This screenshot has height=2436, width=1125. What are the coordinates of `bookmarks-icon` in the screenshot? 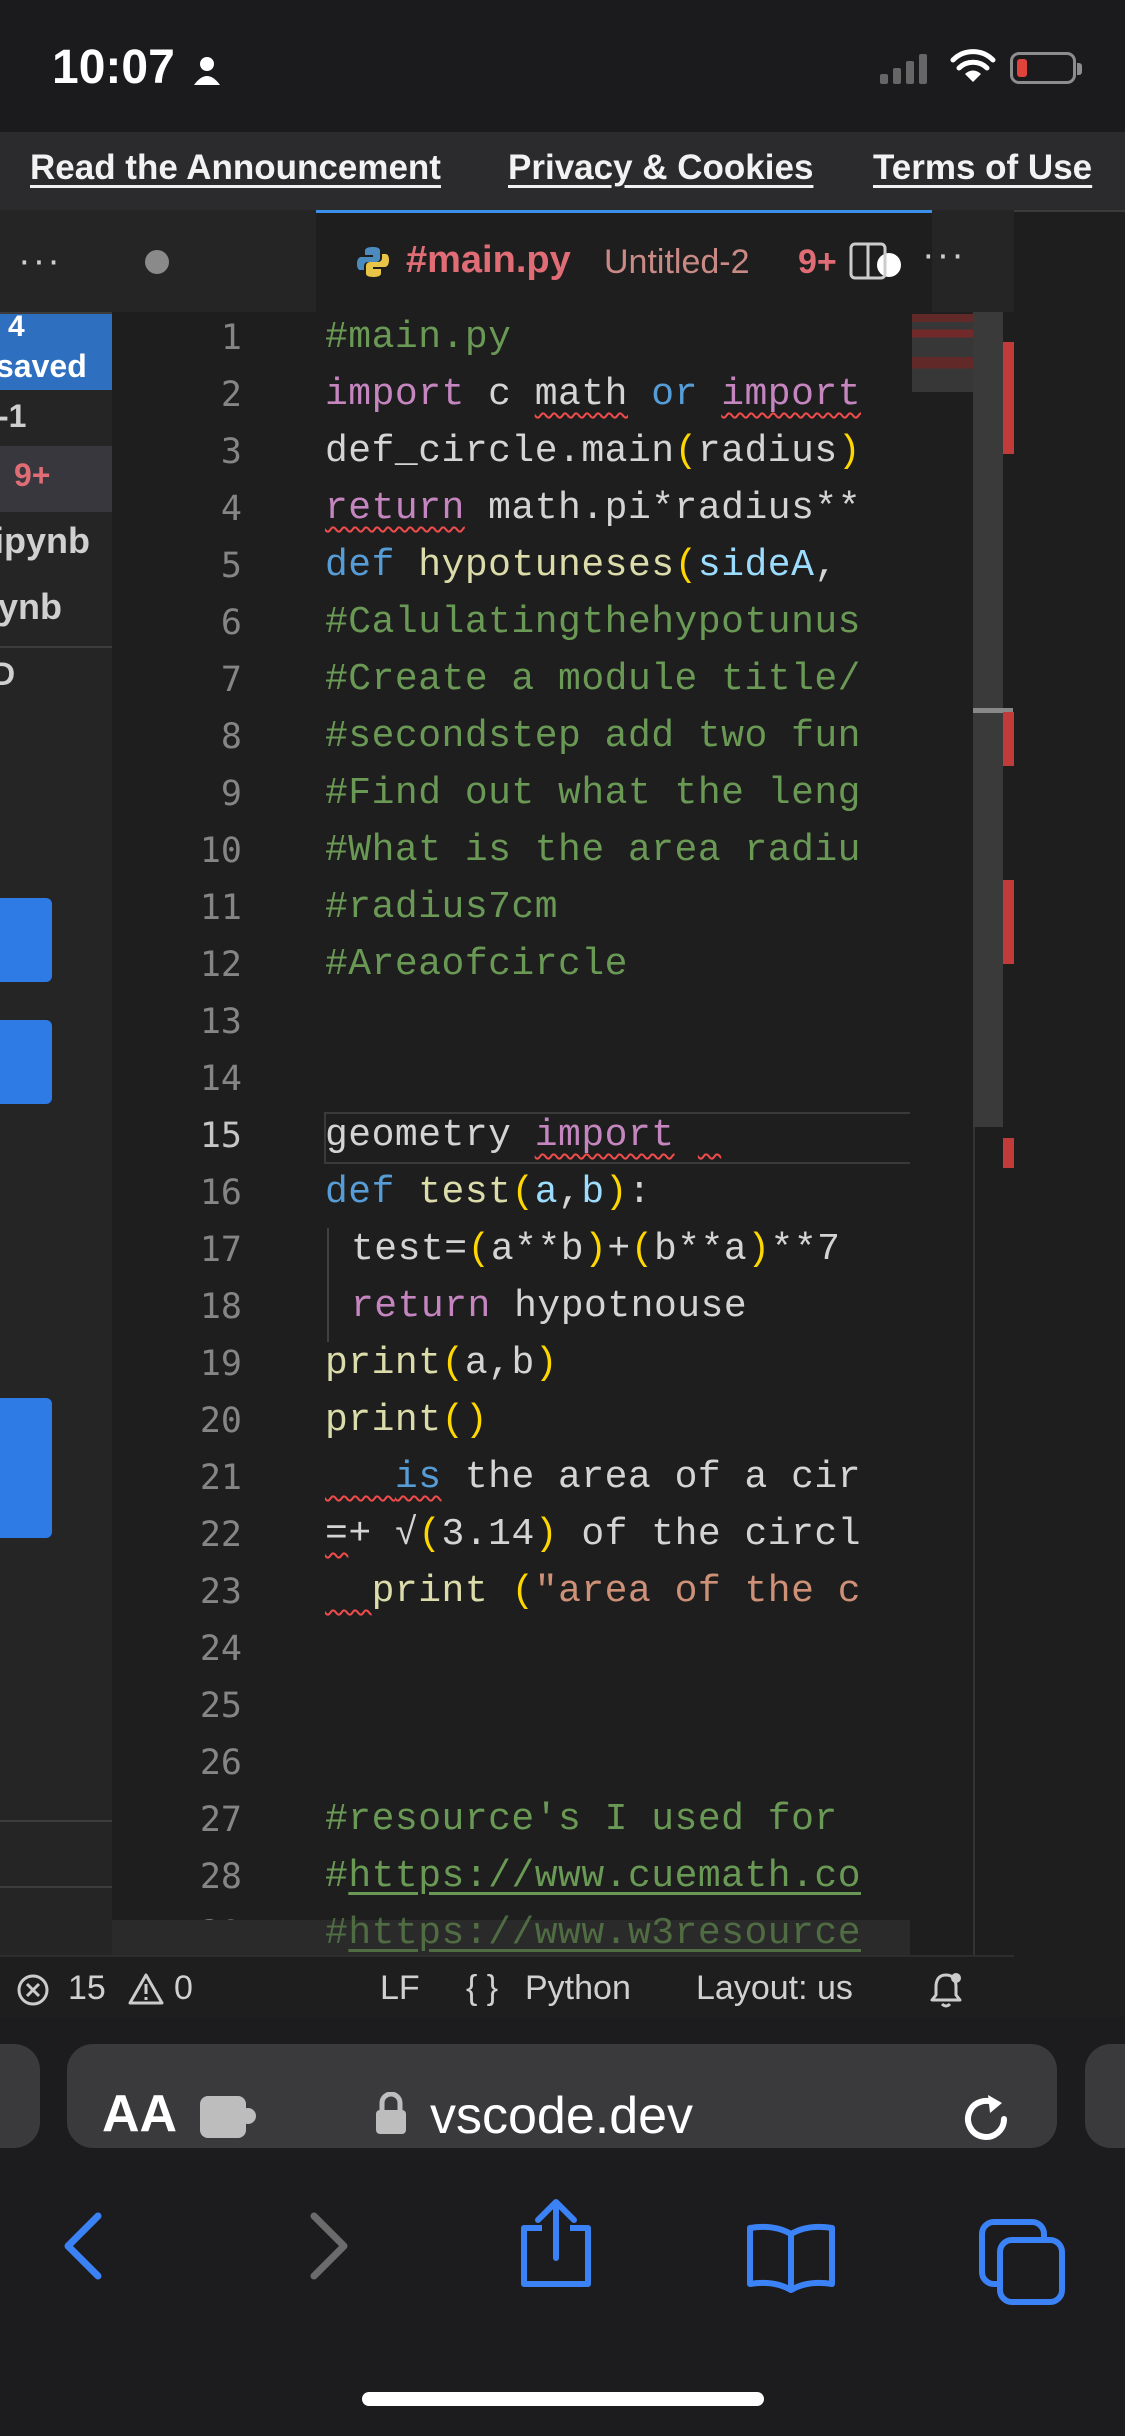 It's located at (791, 2258).